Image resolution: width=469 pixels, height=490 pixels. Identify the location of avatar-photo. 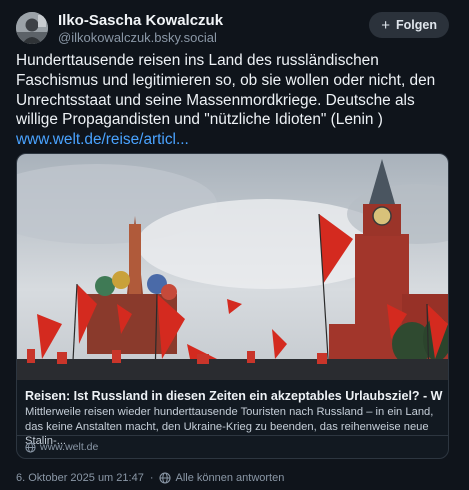
(32, 28).